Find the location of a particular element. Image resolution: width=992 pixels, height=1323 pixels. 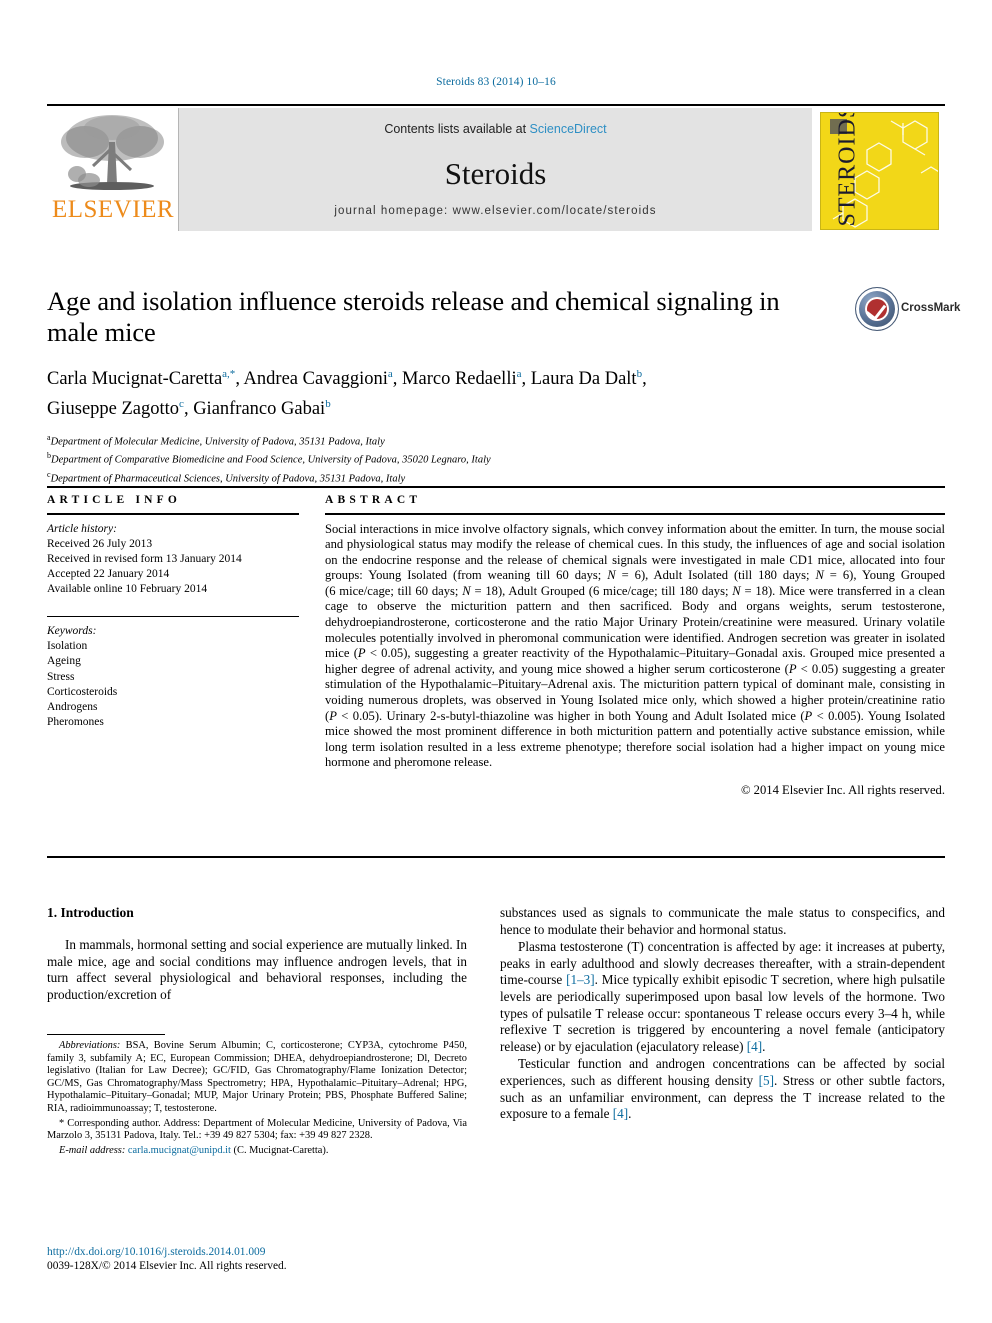

history-item: Received in revised form 13 January 2014 is located at coordinates (144, 558).